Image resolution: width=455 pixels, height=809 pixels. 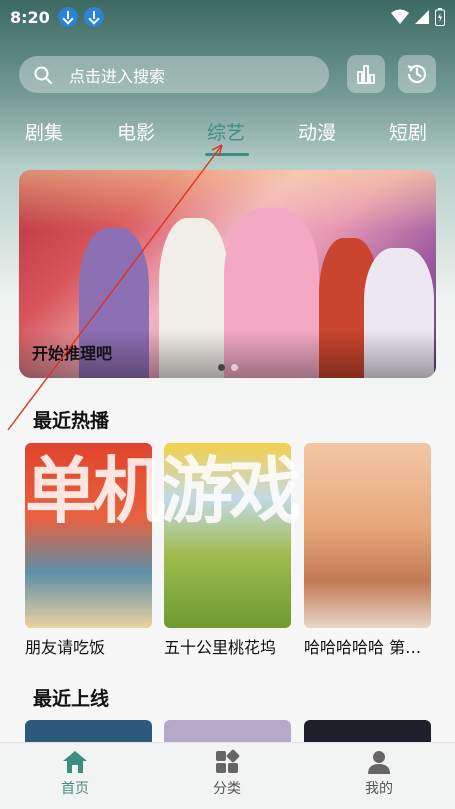 I want to click on nav-category-label: 分类, so click(x=227, y=789).